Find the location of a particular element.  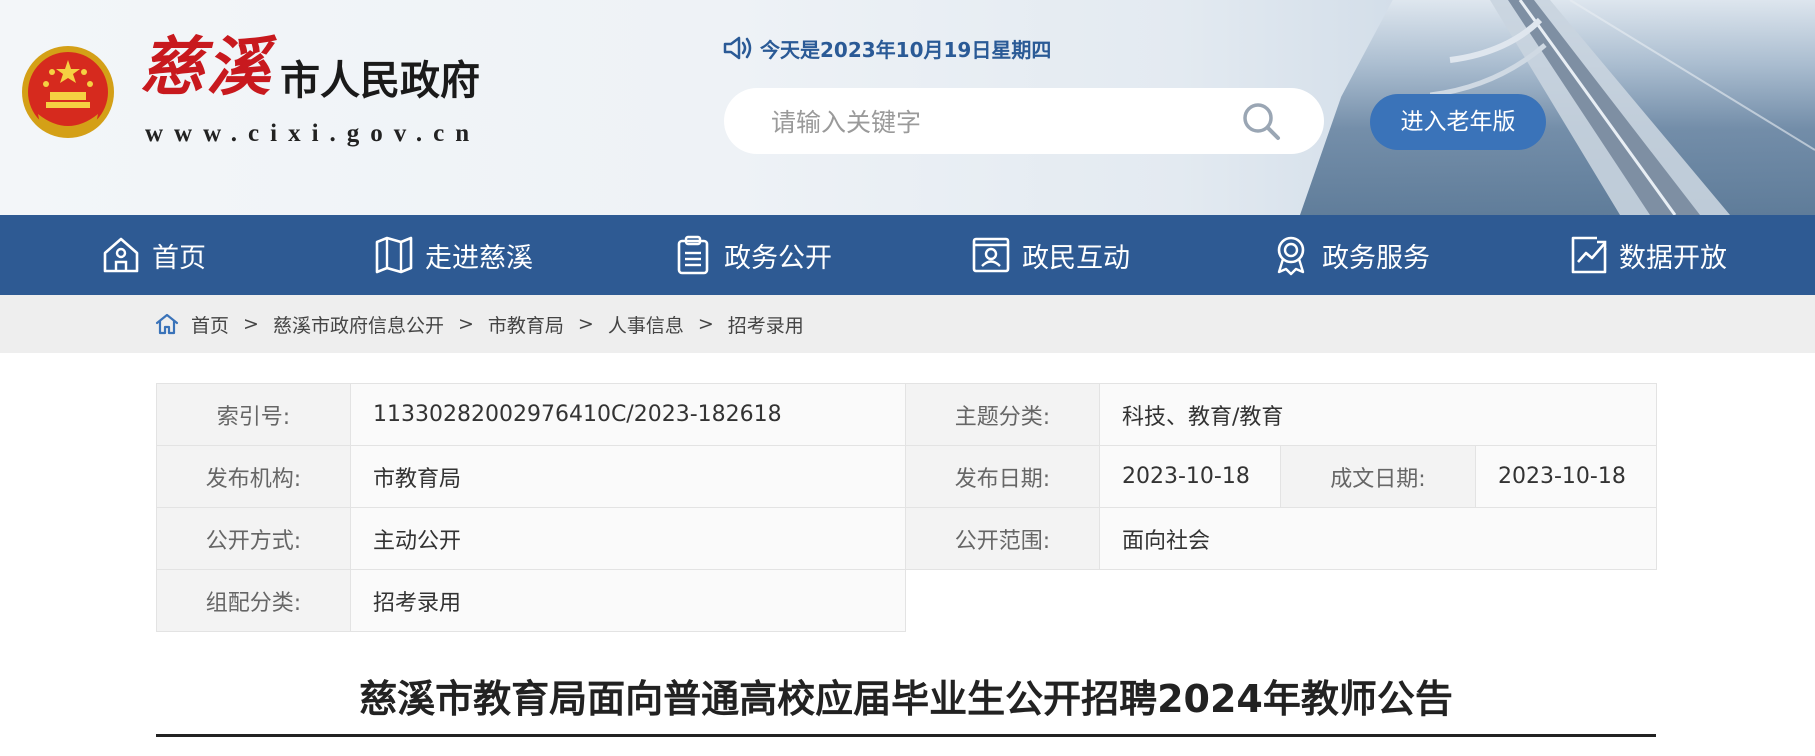

nav-item-label: 走进慈溪 is located at coordinates (479, 258).